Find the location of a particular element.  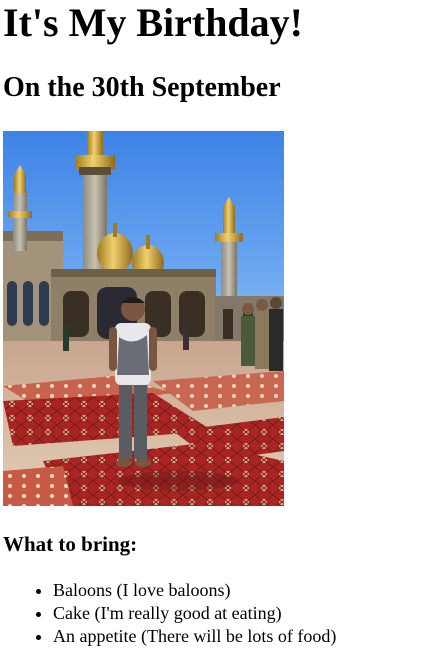

list-item: Cake (I'm really good at eating) is located at coordinates (194, 613).